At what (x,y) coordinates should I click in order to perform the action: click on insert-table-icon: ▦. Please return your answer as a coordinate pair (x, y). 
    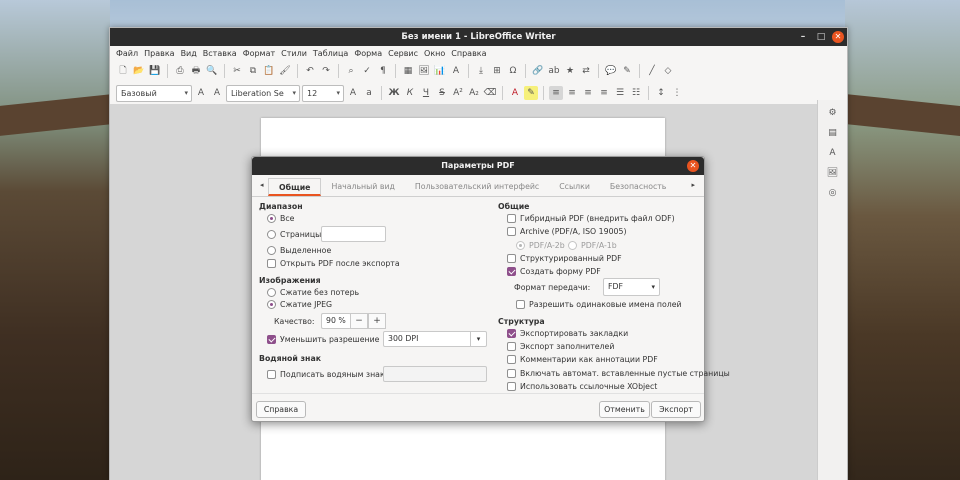
    Looking at the image, I should click on (408, 71).